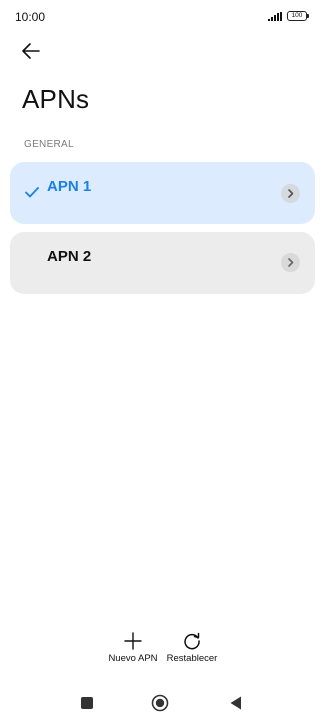 This screenshot has height=724, width=325. Describe the element at coordinates (32, 192) in the screenshot. I see `check-icon` at that location.